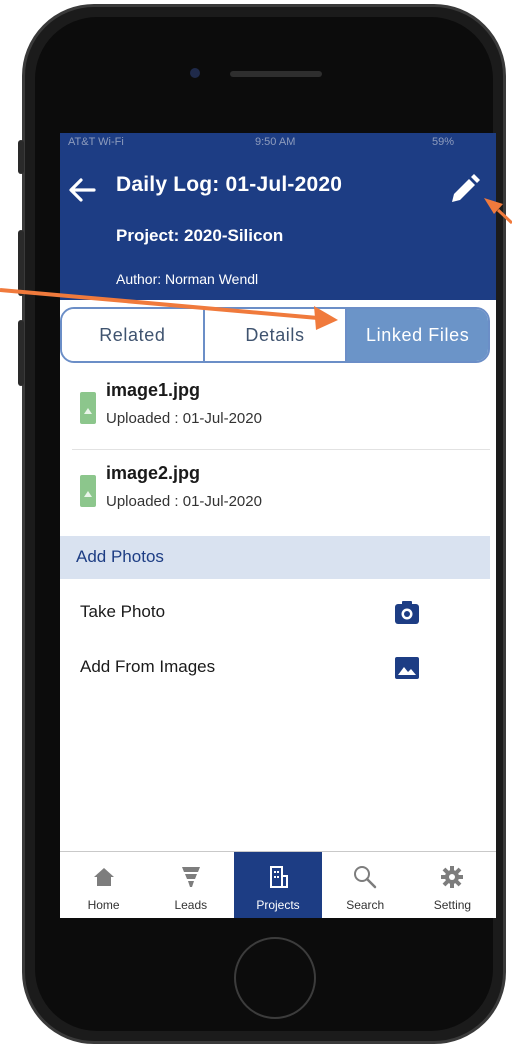  What do you see at coordinates (21, 263) in the screenshot?
I see `volume-up-button` at bounding box center [21, 263].